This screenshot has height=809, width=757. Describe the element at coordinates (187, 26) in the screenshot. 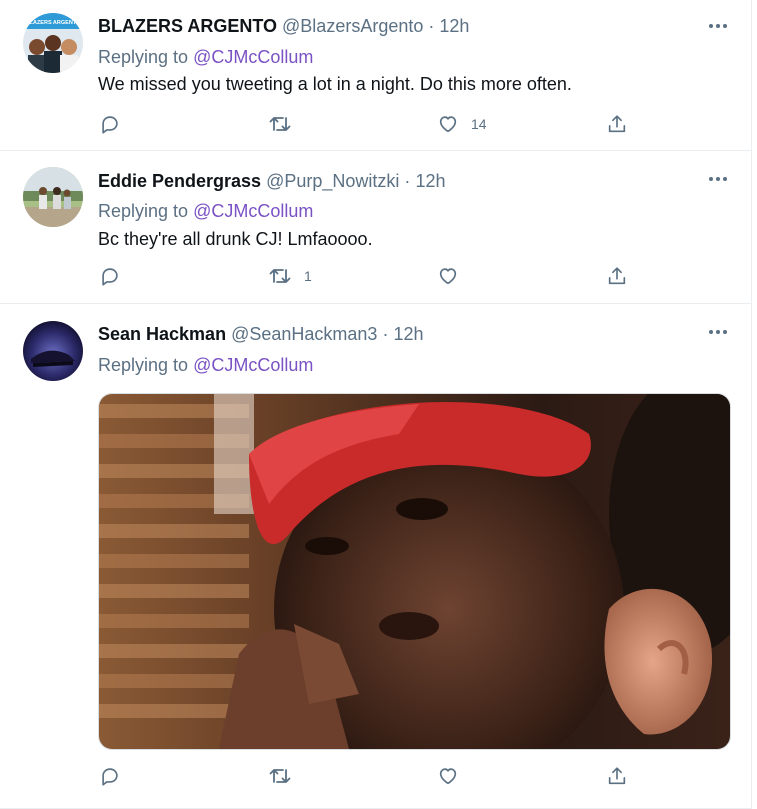

I see `display-name: BLAZERS ARGENTO` at that location.